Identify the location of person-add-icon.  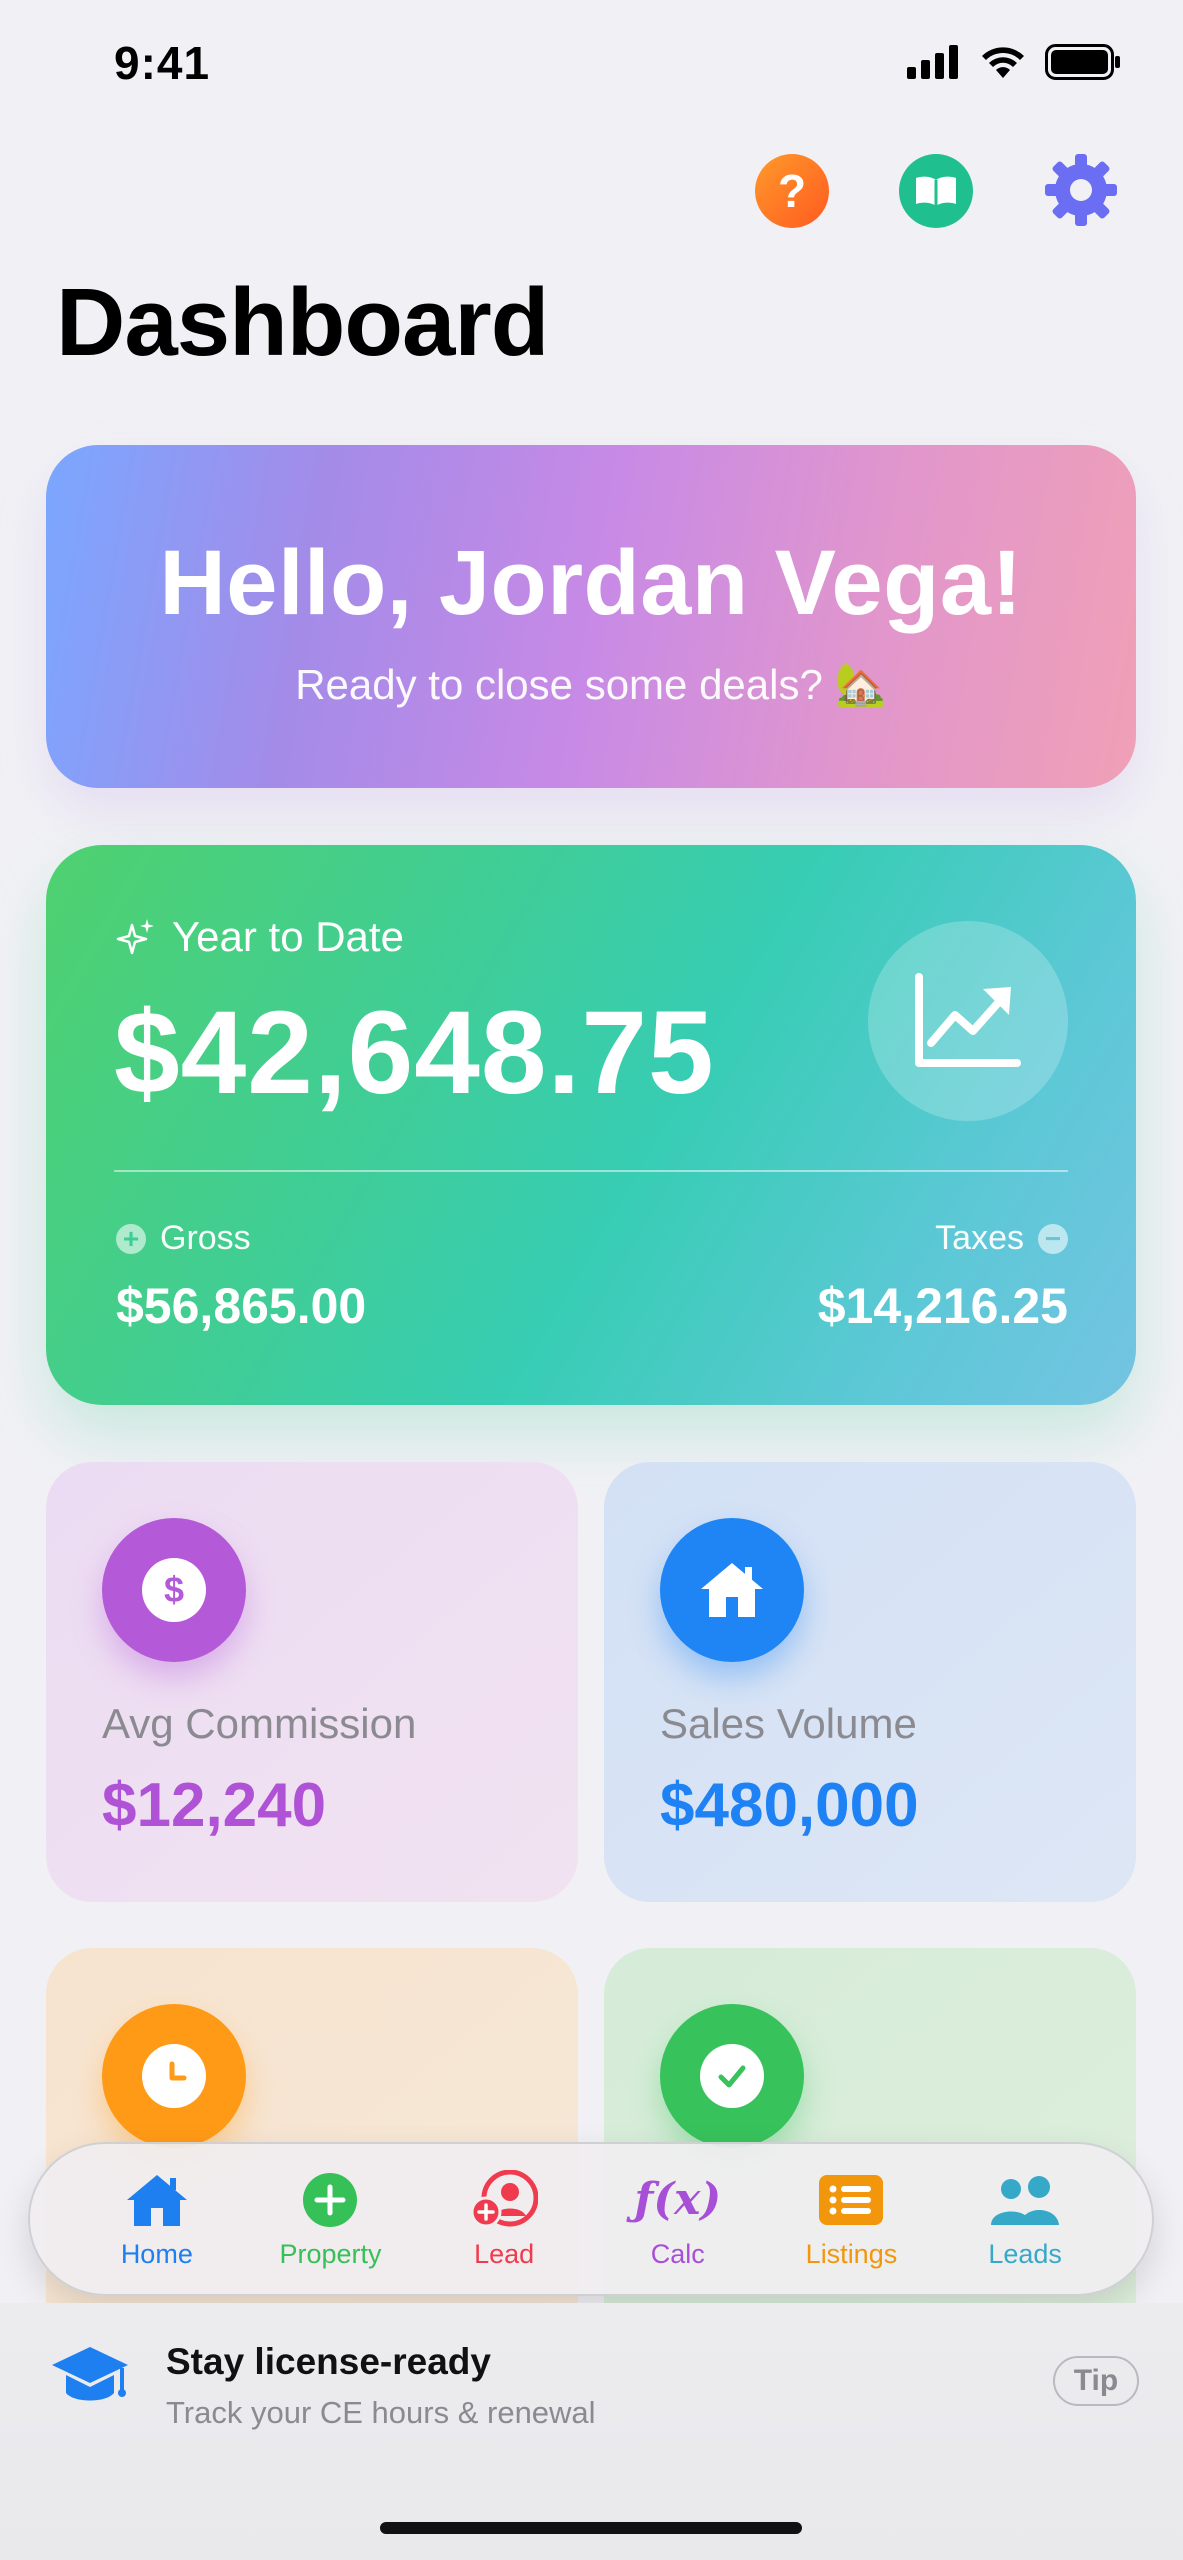
(504, 2200).